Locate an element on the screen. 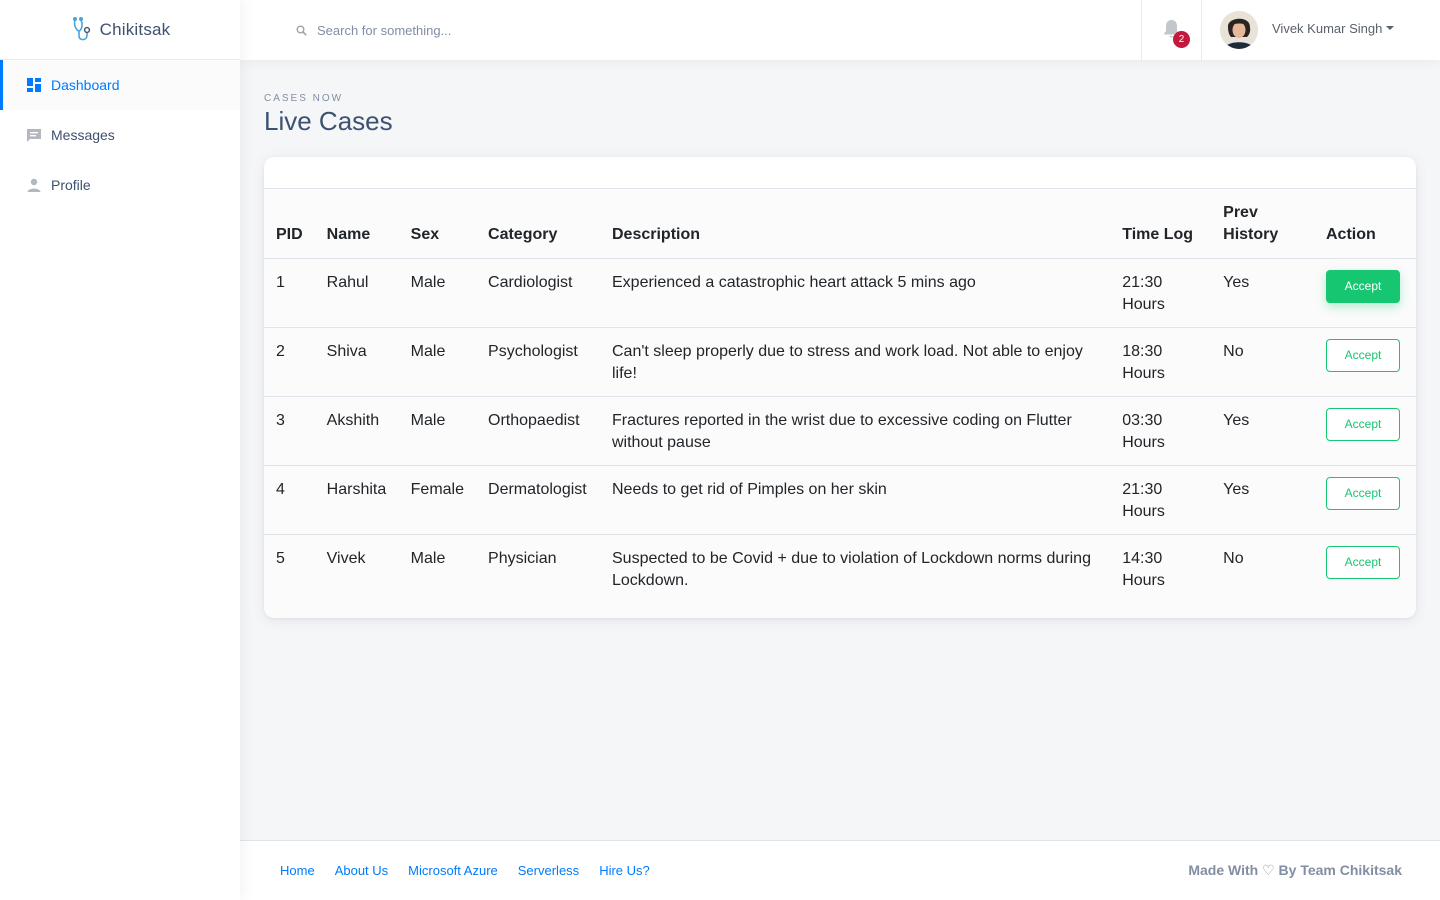 This screenshot has width=1440, height=900. cell-category: Physician is located at coordinates (538, 575).